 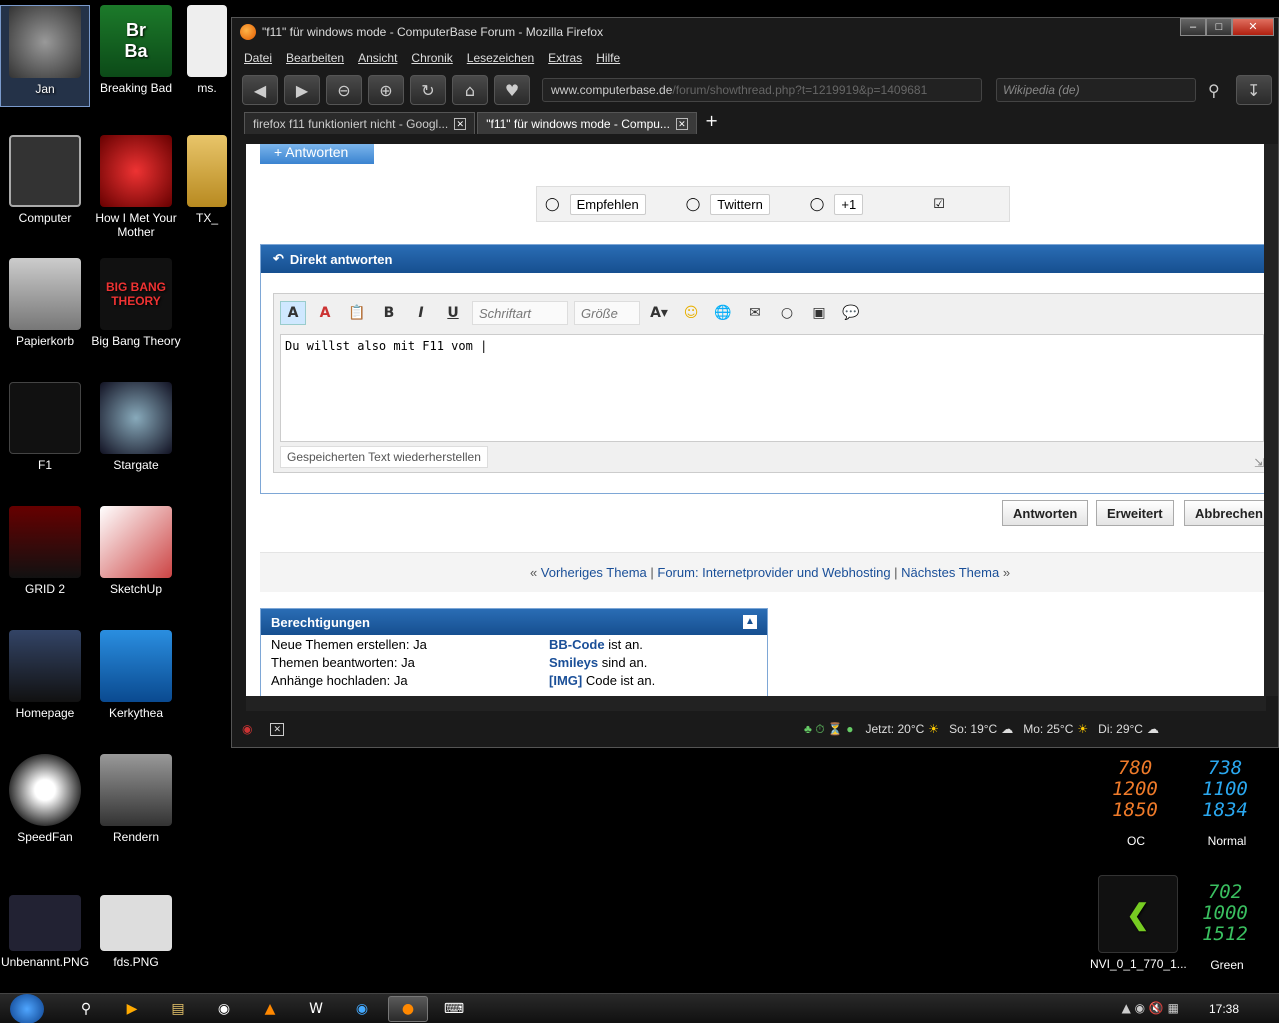 What do you see at coordinates (207, 180) in the screenshot?
I see `desktop-icon-tx: TX_` at bounding box center [207, 180].